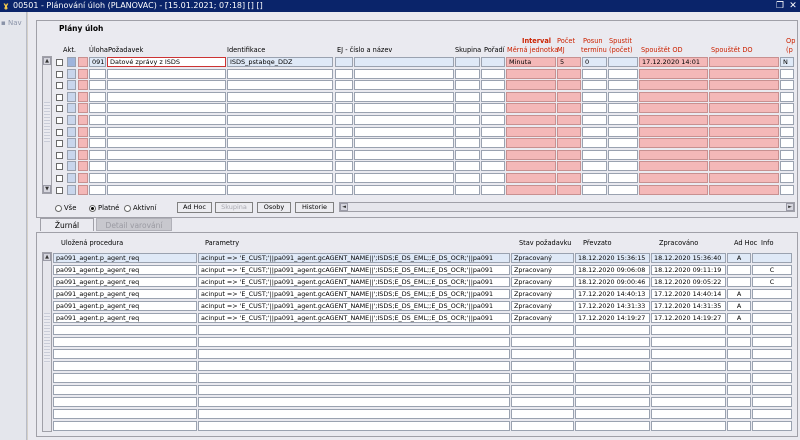 This screenshot has width=800, height=440. What do you see at coordinates (612, 270) in the screenshot?
I see `journal-cell-prevzato: 18.12.2020 09:06:08` at bounding box center [612, 270].